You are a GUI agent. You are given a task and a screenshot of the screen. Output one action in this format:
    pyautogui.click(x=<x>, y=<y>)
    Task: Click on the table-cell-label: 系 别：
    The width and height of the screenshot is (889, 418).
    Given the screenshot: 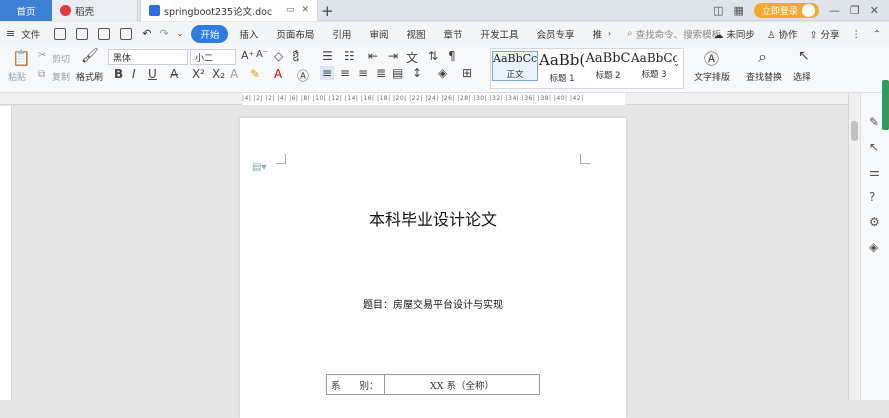 What is the action you would take?
    pyautogui.click(x=355, y=384)
    